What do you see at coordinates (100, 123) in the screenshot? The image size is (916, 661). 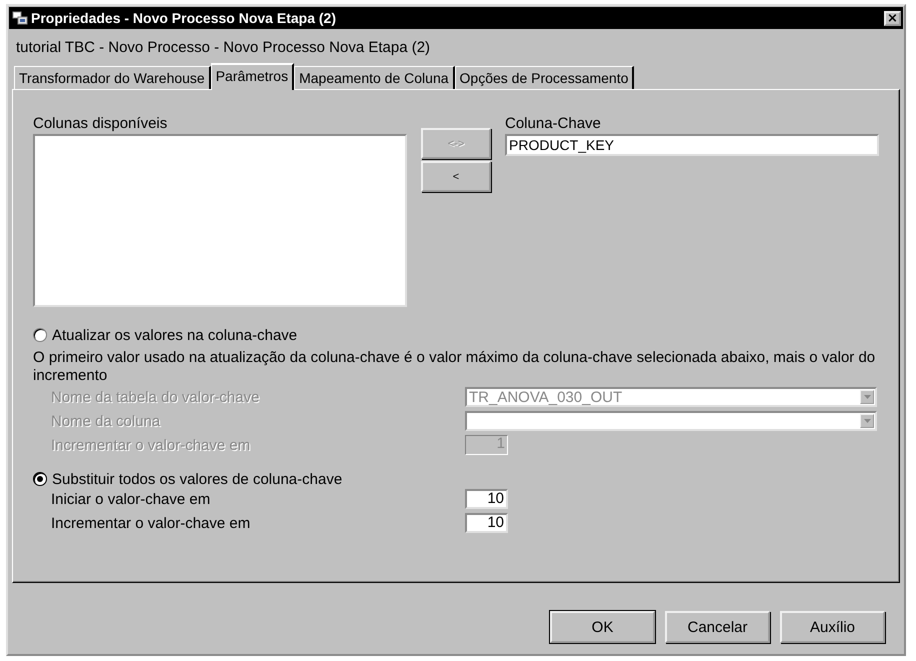 I see `list-label: Colunas disponíveis` at bounding box center [100, 123].